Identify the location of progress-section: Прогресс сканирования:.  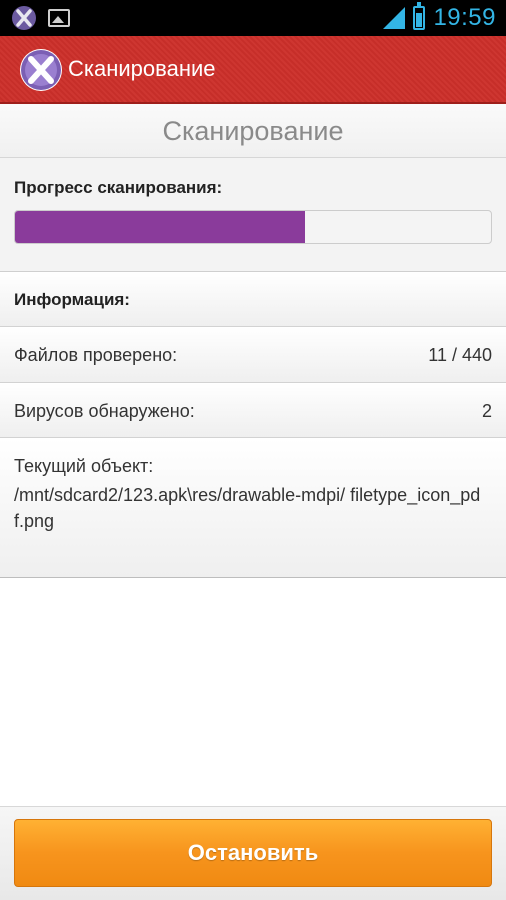
(253, 215).